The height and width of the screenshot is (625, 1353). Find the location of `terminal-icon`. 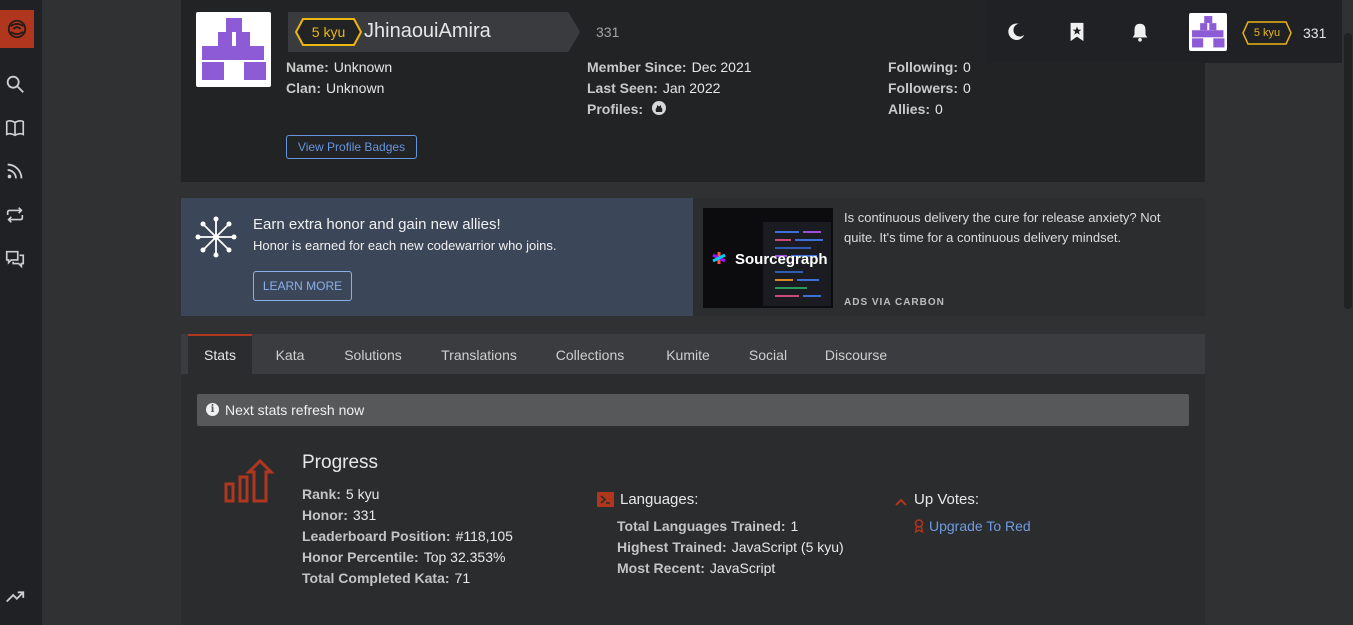

terminal-icon is located at coordinates (605, 499).